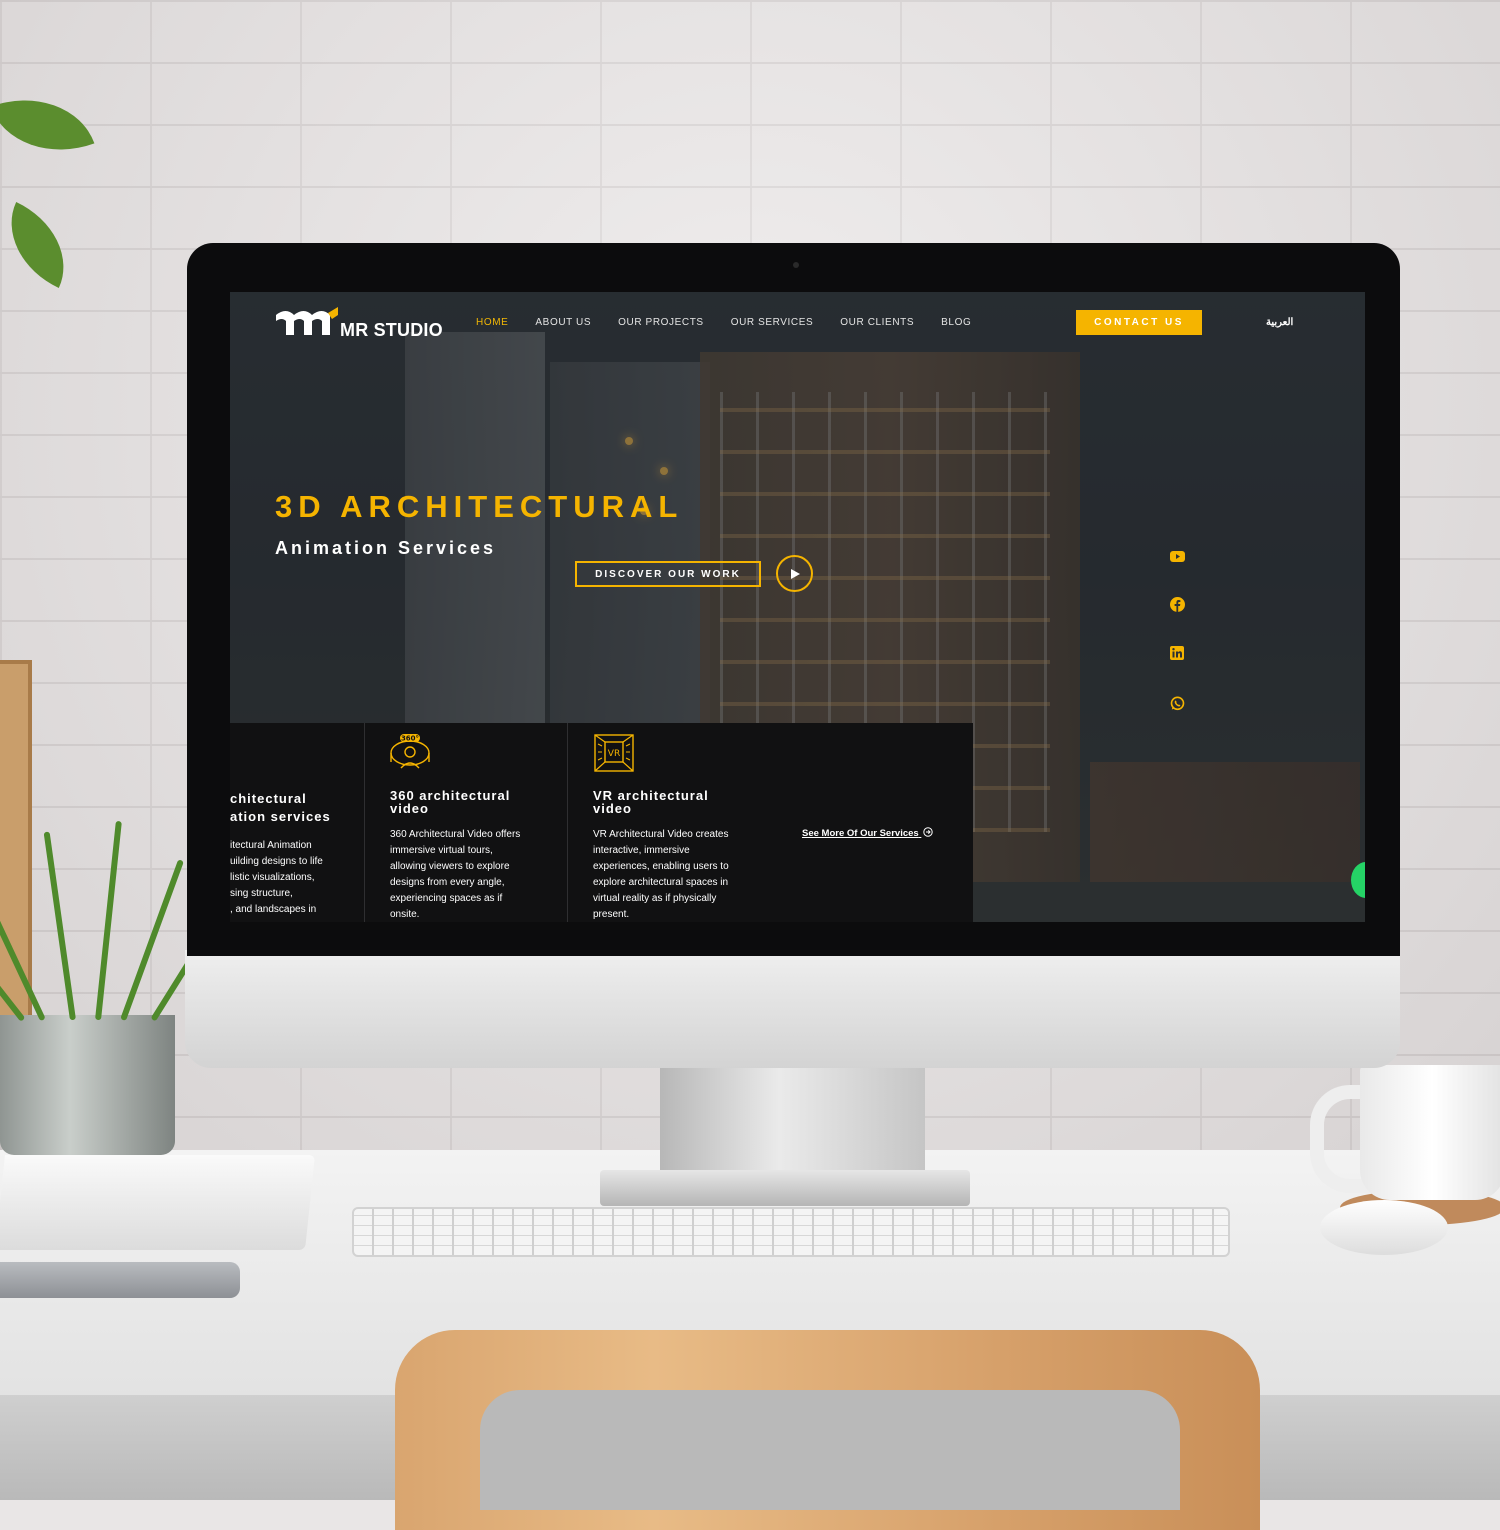 This screenshot has height=1530, width=1500. Describe the element at coordinates (956, 322) in the screenshot. I see `nav-blog: BLOG` at that location.